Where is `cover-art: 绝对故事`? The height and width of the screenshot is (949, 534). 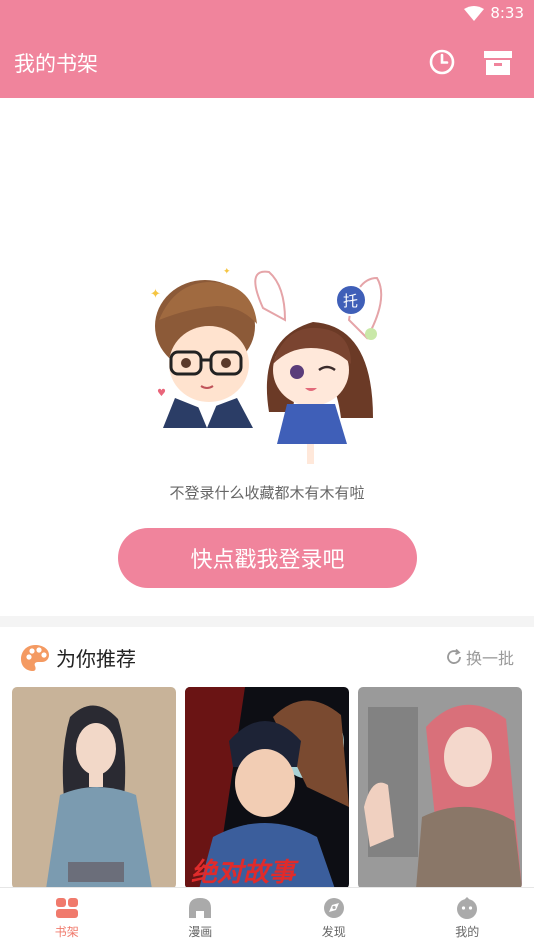
cover-art: 绝对故事 is located at coordinates (267, 788).